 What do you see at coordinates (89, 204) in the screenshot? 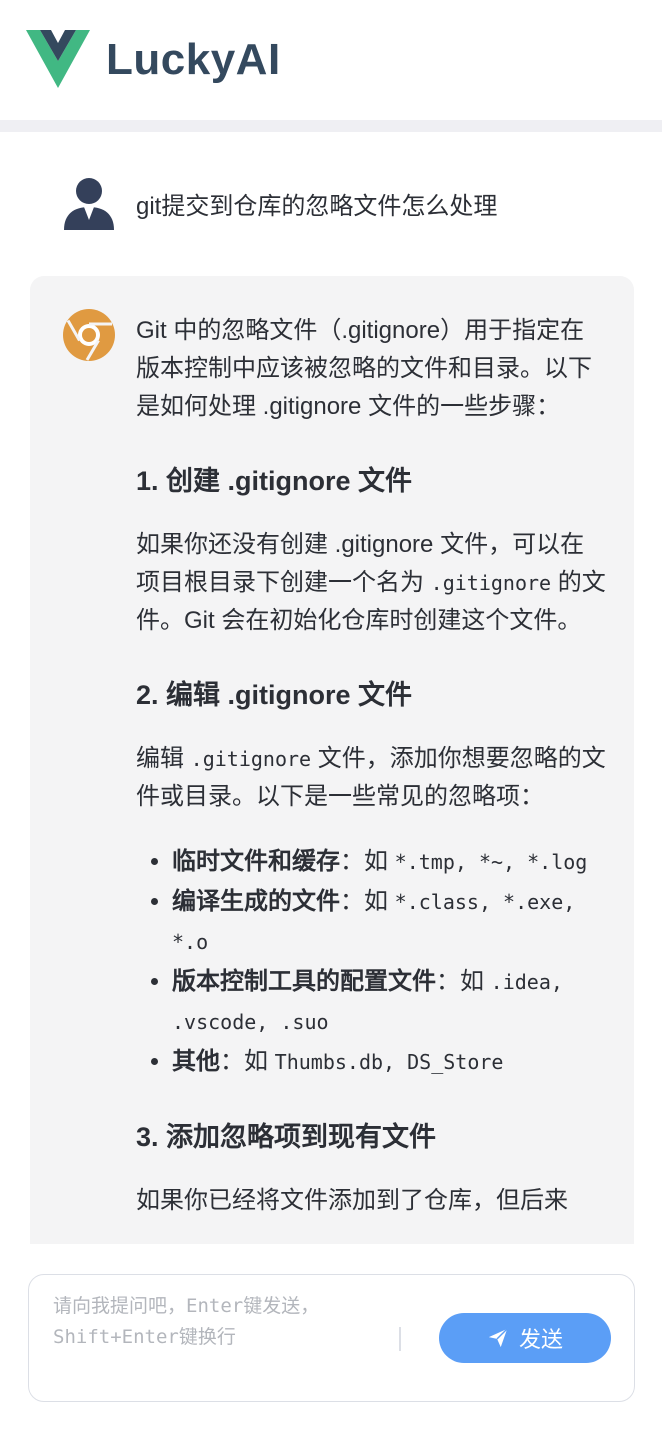
I see `user-avatar-icon` at bounding box center [89, 204].